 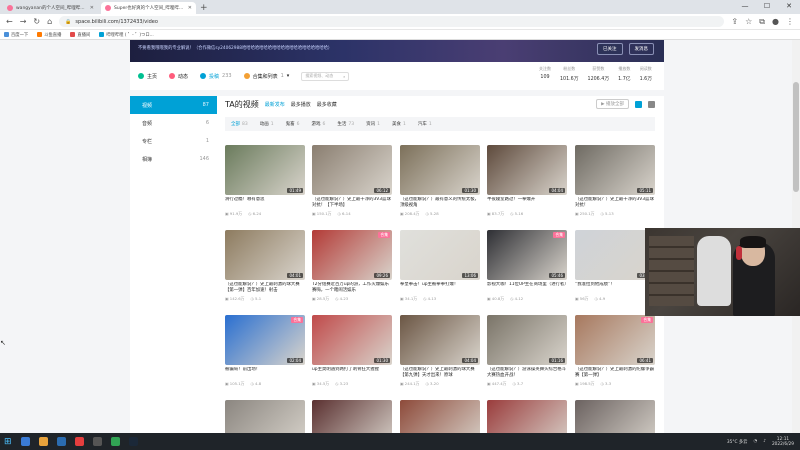 I want to click on filter-item: 全部 83, so click(x=239, y=124).